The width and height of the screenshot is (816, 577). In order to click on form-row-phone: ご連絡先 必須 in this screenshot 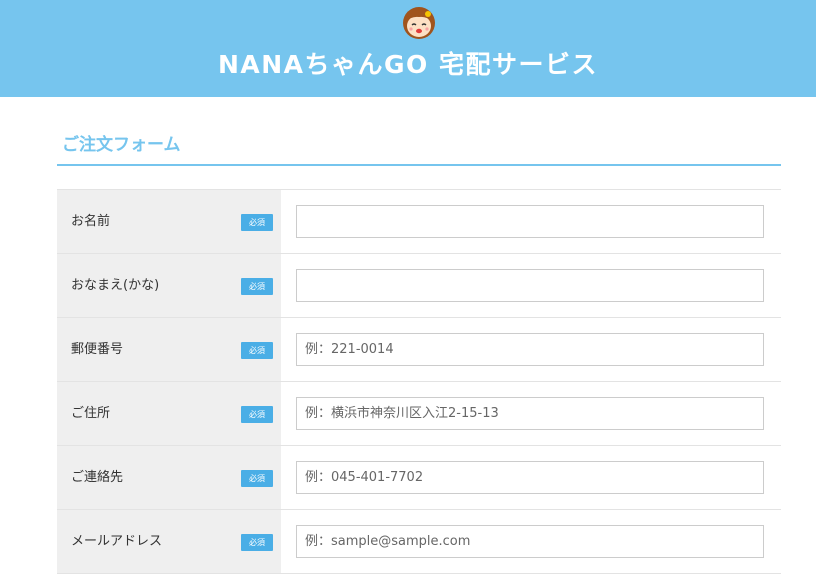, I will do `click(419, 478)`.